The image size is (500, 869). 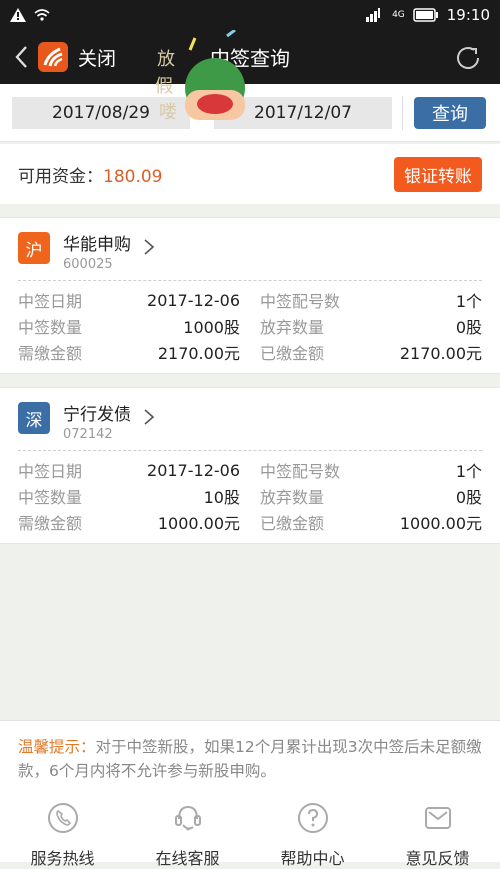 What do you see at coordinates (312, 818) in the screenshot?
I see `help-icon` at bounding box center [312, 818].